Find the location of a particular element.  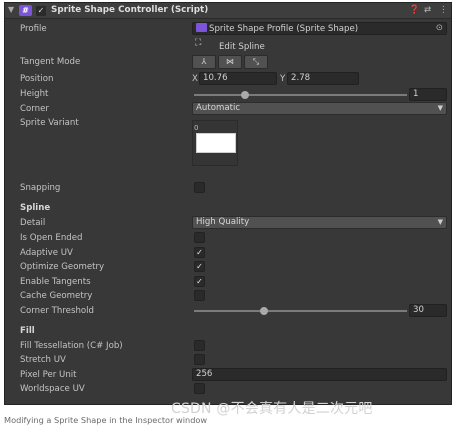

help-icon: ❓ is located at coordinates (414, 10).